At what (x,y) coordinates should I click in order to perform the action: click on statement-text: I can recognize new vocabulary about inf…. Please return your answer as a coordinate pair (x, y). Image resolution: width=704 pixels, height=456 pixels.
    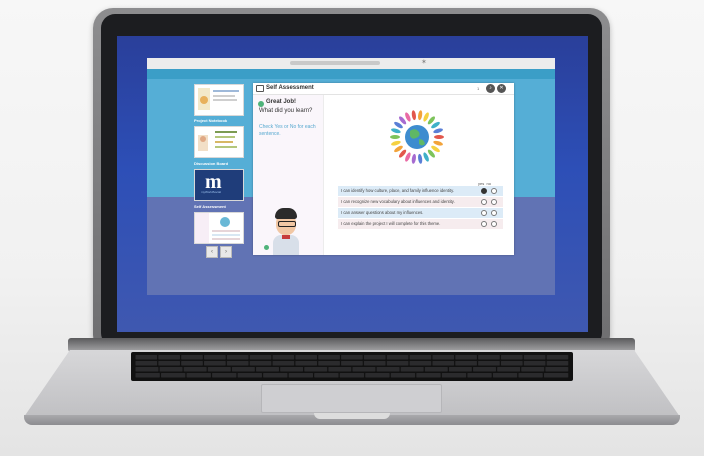
    Looking at the image, I should click on (398, 201).